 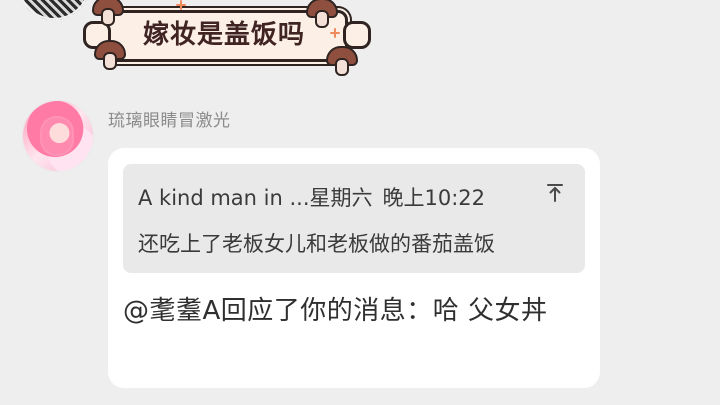 I want to click on avatar, so click(x=54, y=10).